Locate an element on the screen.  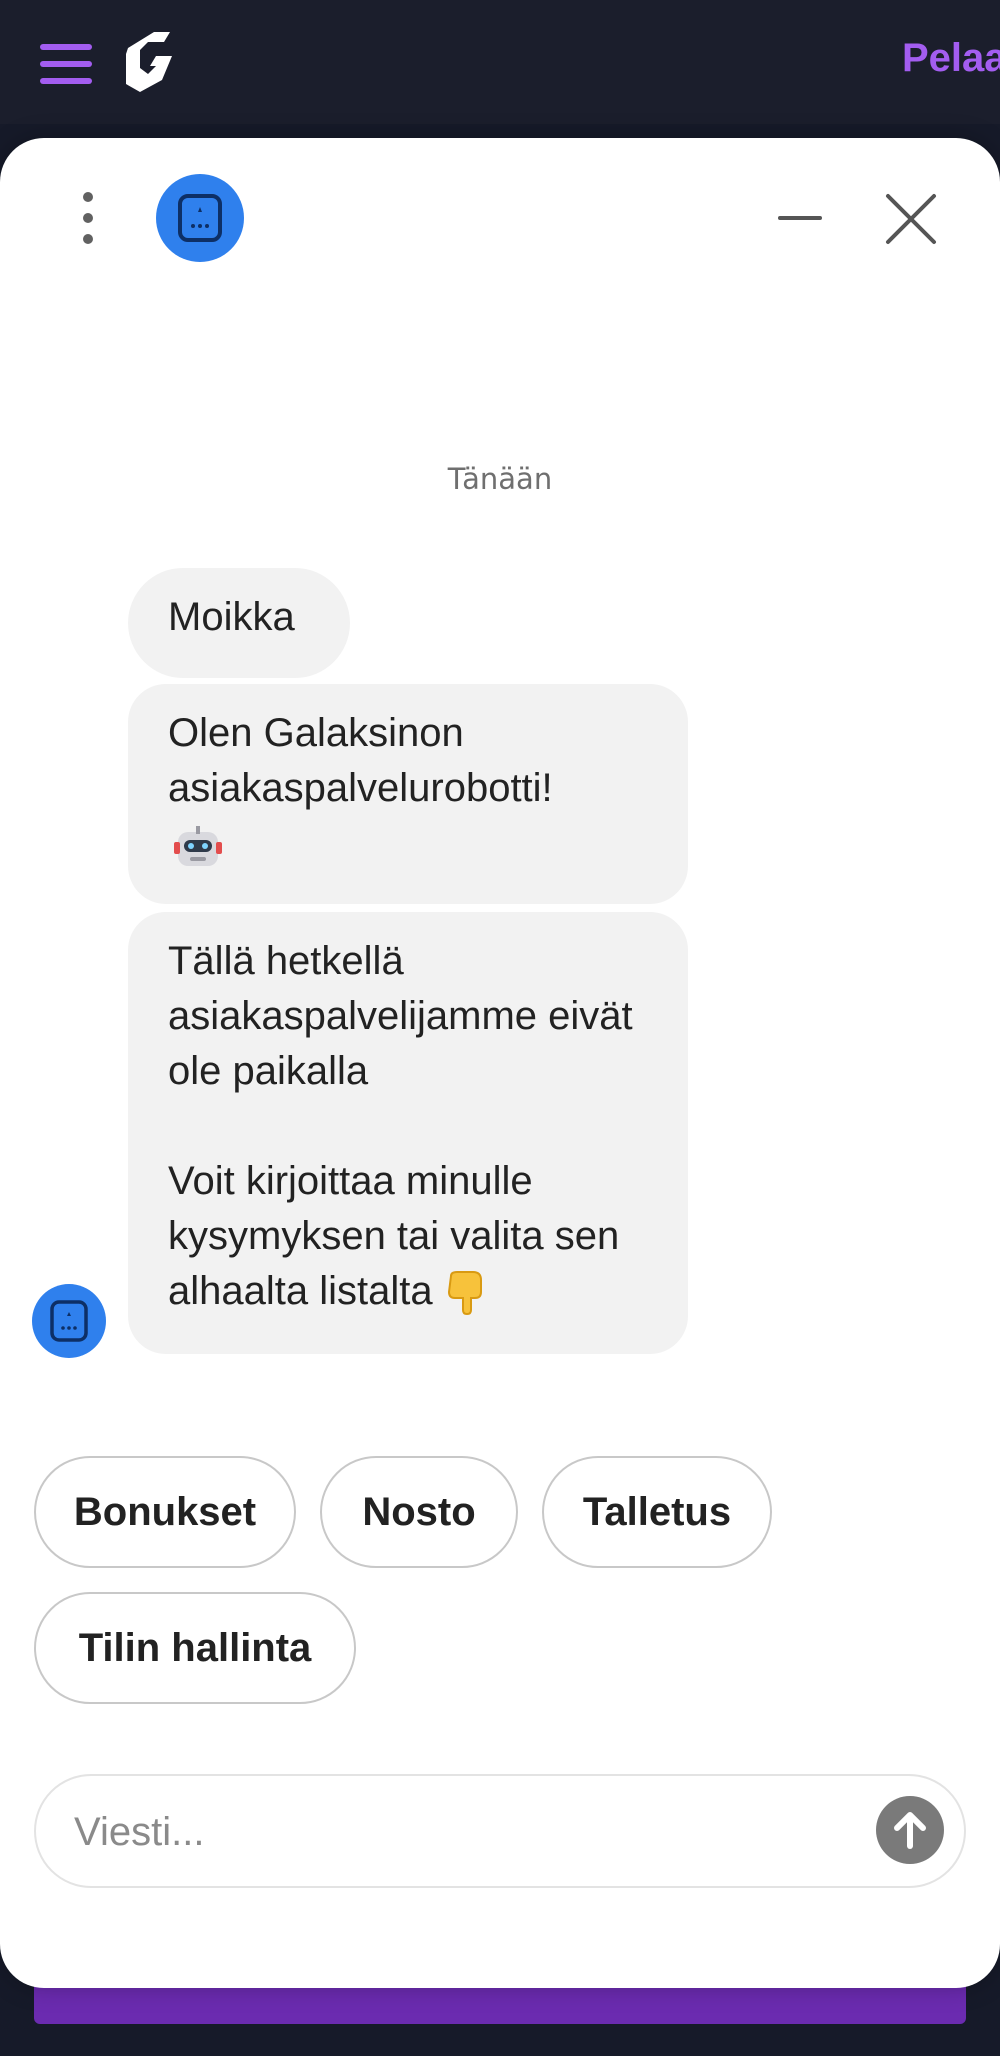
message-text: Olen Galaksinon asiakaspalvelurobotti! is located at coordinates (360, 760).